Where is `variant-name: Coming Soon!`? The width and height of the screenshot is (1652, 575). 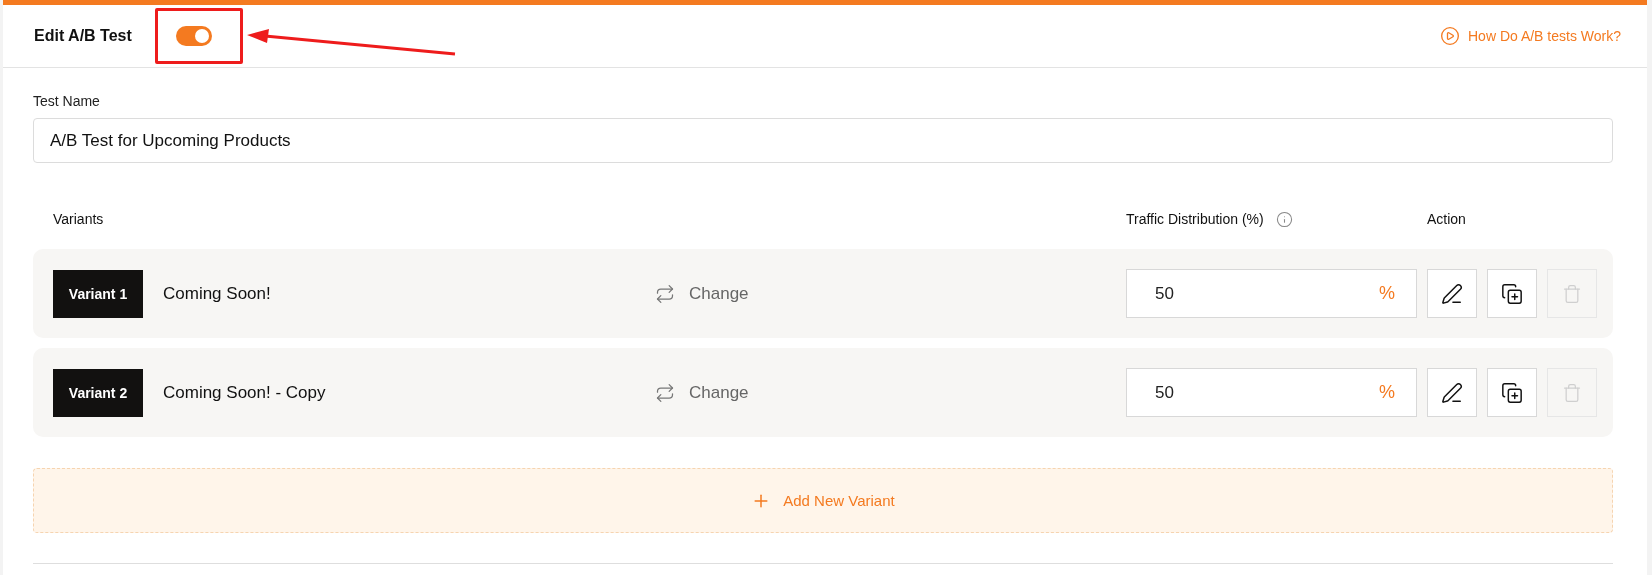
variant-name: Coming Soon! is located at coordinates (217, 293).